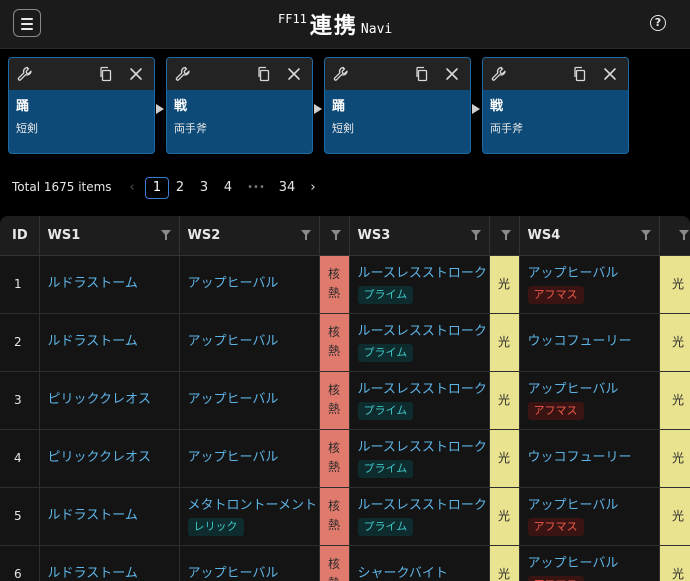 The width and height of the screenshot is (690, 581). Describe the element at coordinates (419, 563) in the screenshot. I see `ws3-cell: シャークバイト` at that location.